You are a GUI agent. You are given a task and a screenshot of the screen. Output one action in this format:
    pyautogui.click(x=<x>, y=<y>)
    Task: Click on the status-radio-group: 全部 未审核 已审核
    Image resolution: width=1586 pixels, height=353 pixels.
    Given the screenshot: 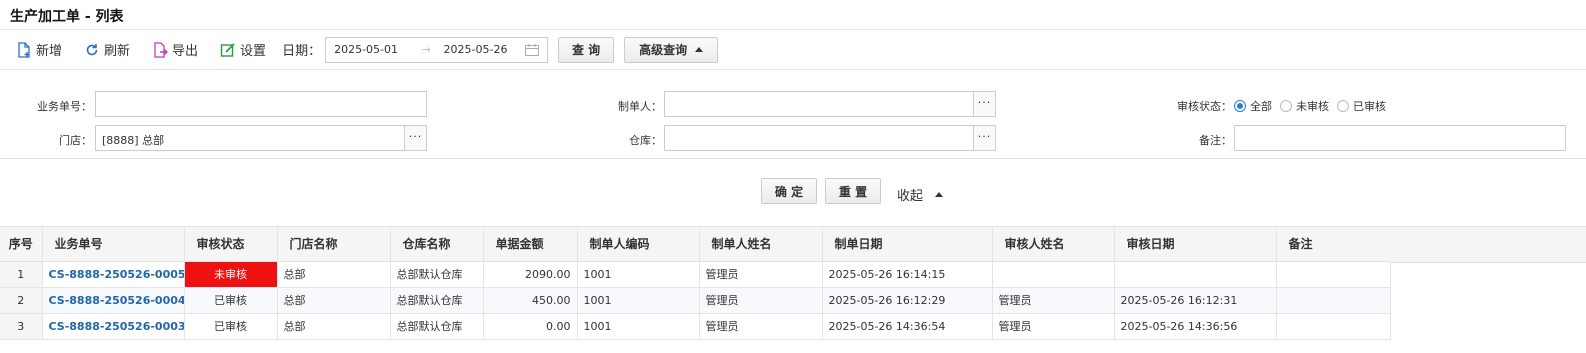 What is the action you would take?
    pyautogui.click(x=1314, y=106)
    